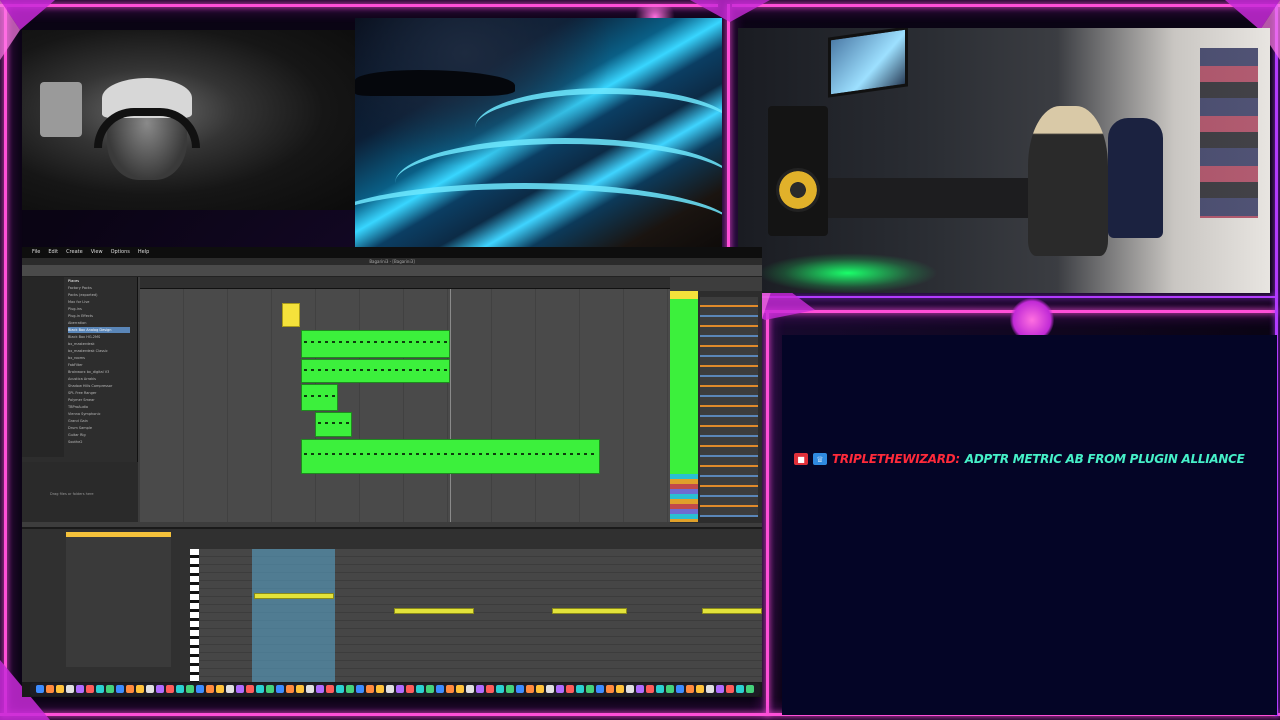 The image size is (1280, 720). Describe the element at coordinates (99, 295) in the screenshot. I see `browser-item: Packs (exported)` at that location.